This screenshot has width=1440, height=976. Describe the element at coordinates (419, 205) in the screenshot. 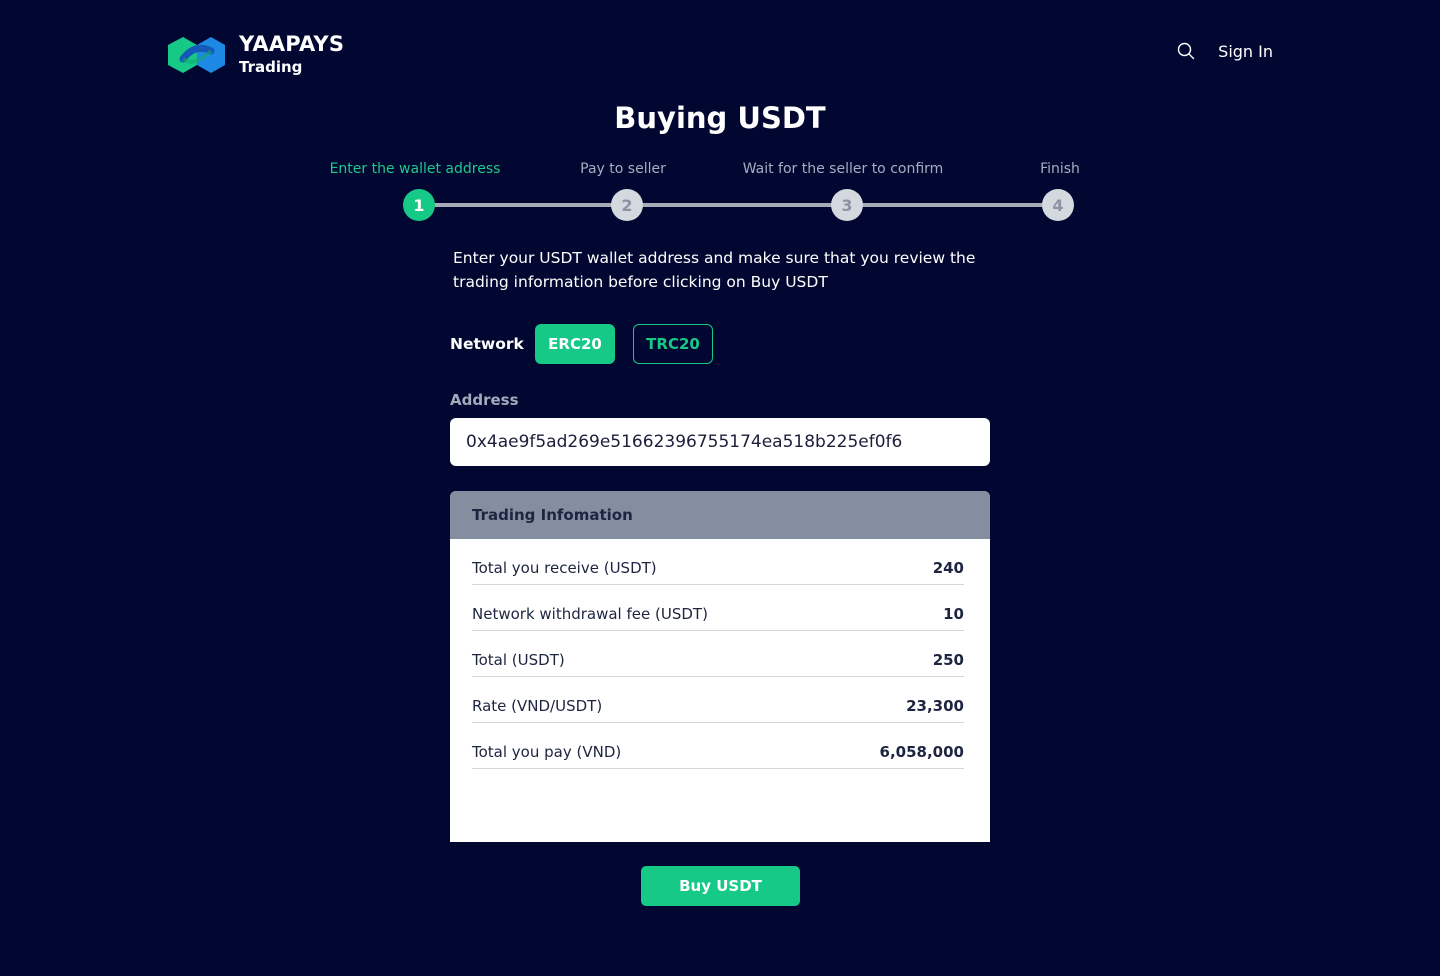

I see `step-circle-1: 1` at that location.